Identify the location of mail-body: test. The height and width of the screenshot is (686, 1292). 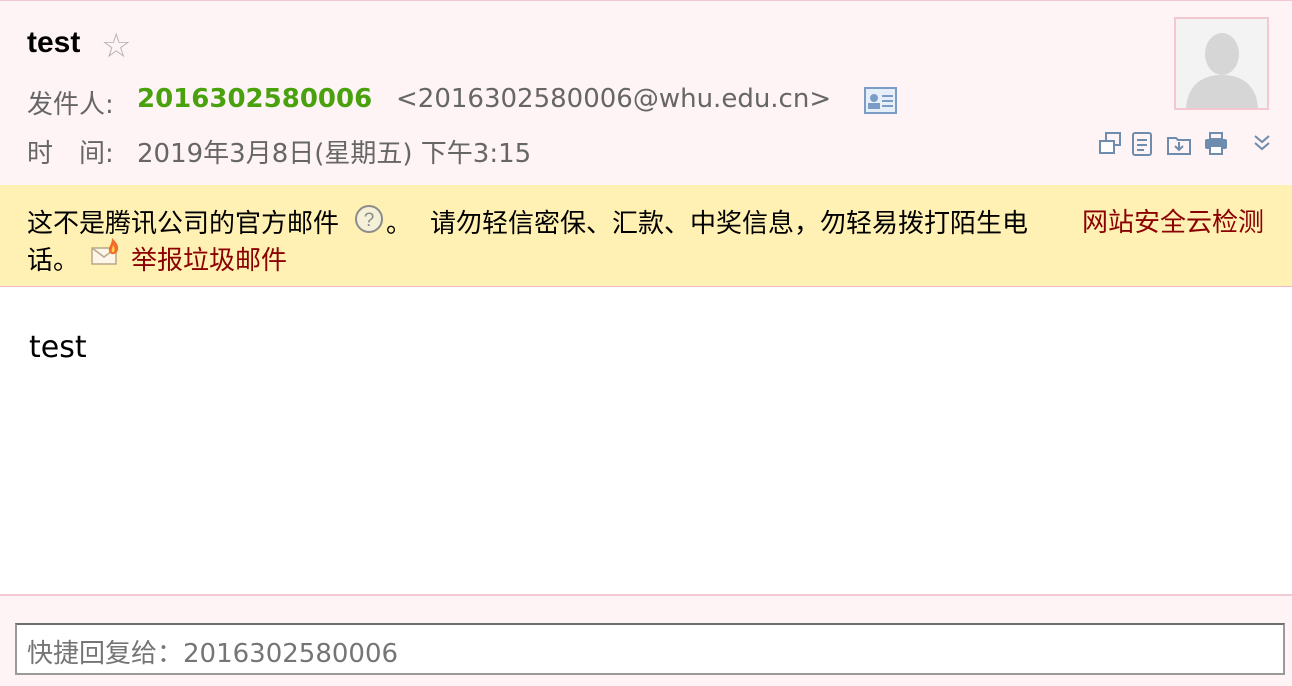
(58, 347).